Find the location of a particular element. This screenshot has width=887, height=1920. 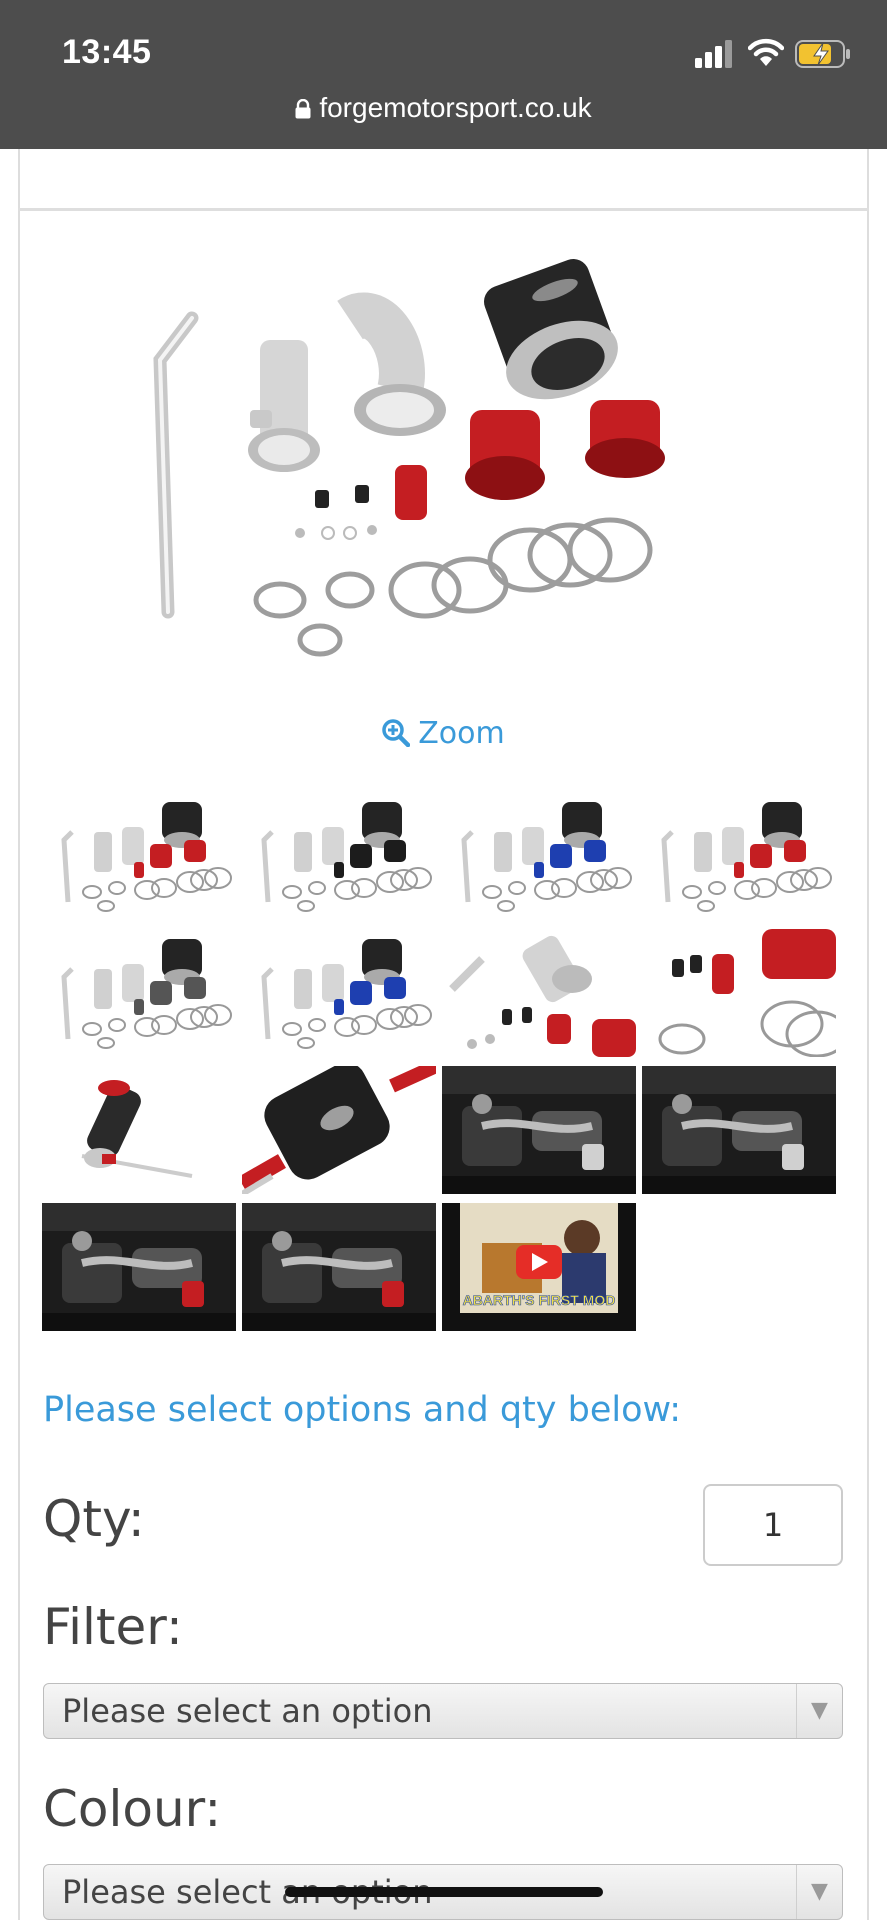

cellular-signal-icon is located at coordinates (713, 54).